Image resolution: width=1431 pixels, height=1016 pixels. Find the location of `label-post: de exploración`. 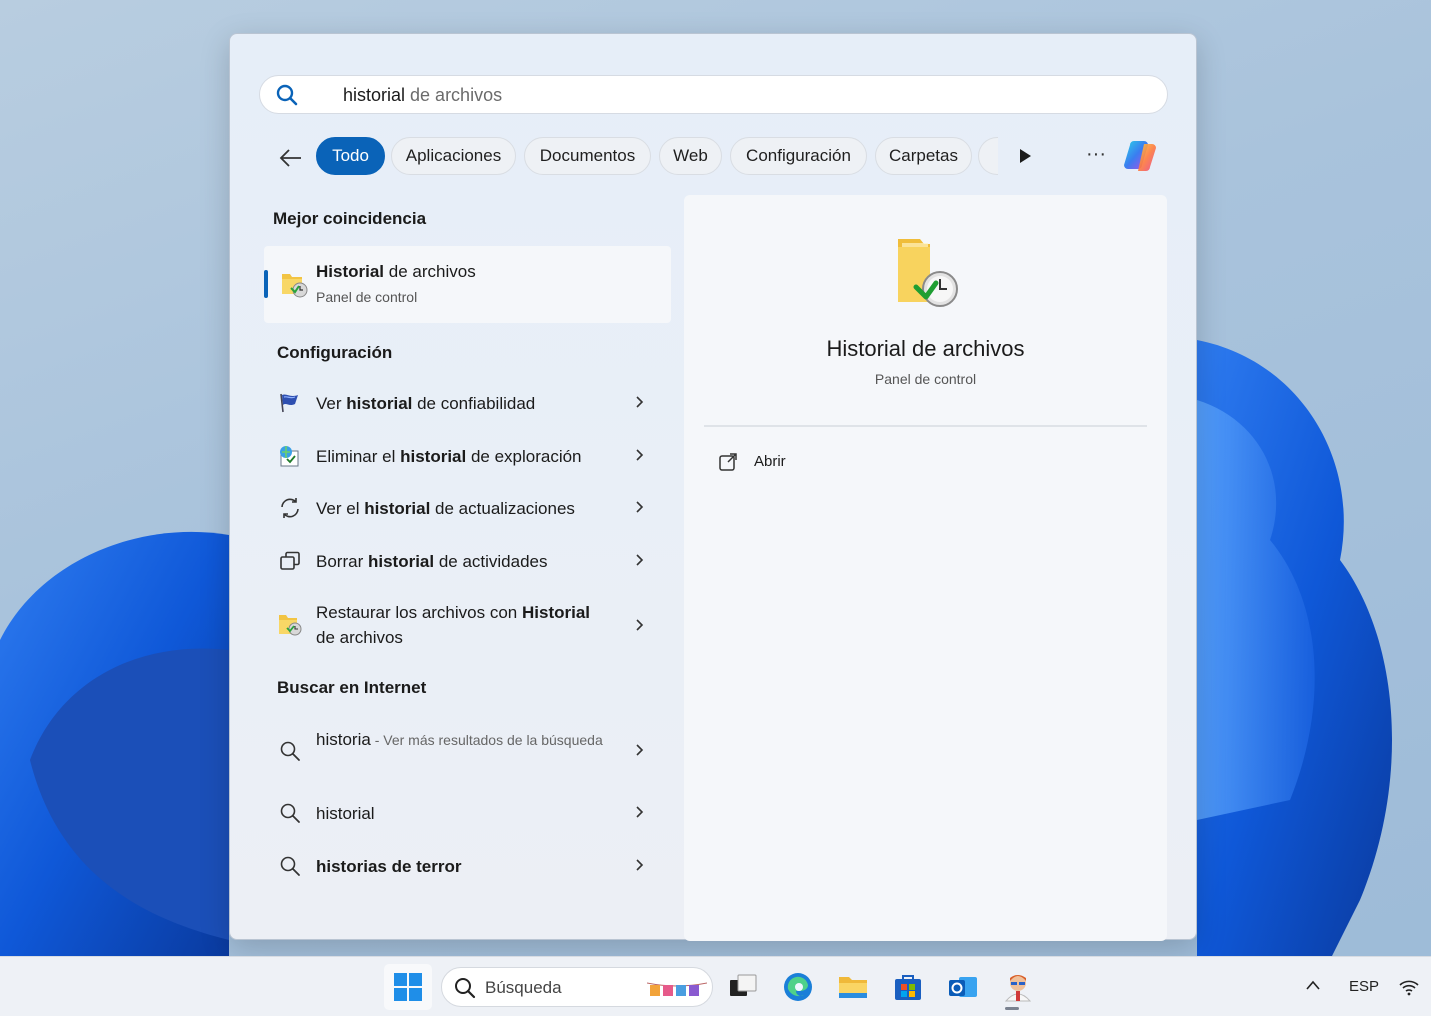

label-post: de exploración is located at coordinates (524, 456).